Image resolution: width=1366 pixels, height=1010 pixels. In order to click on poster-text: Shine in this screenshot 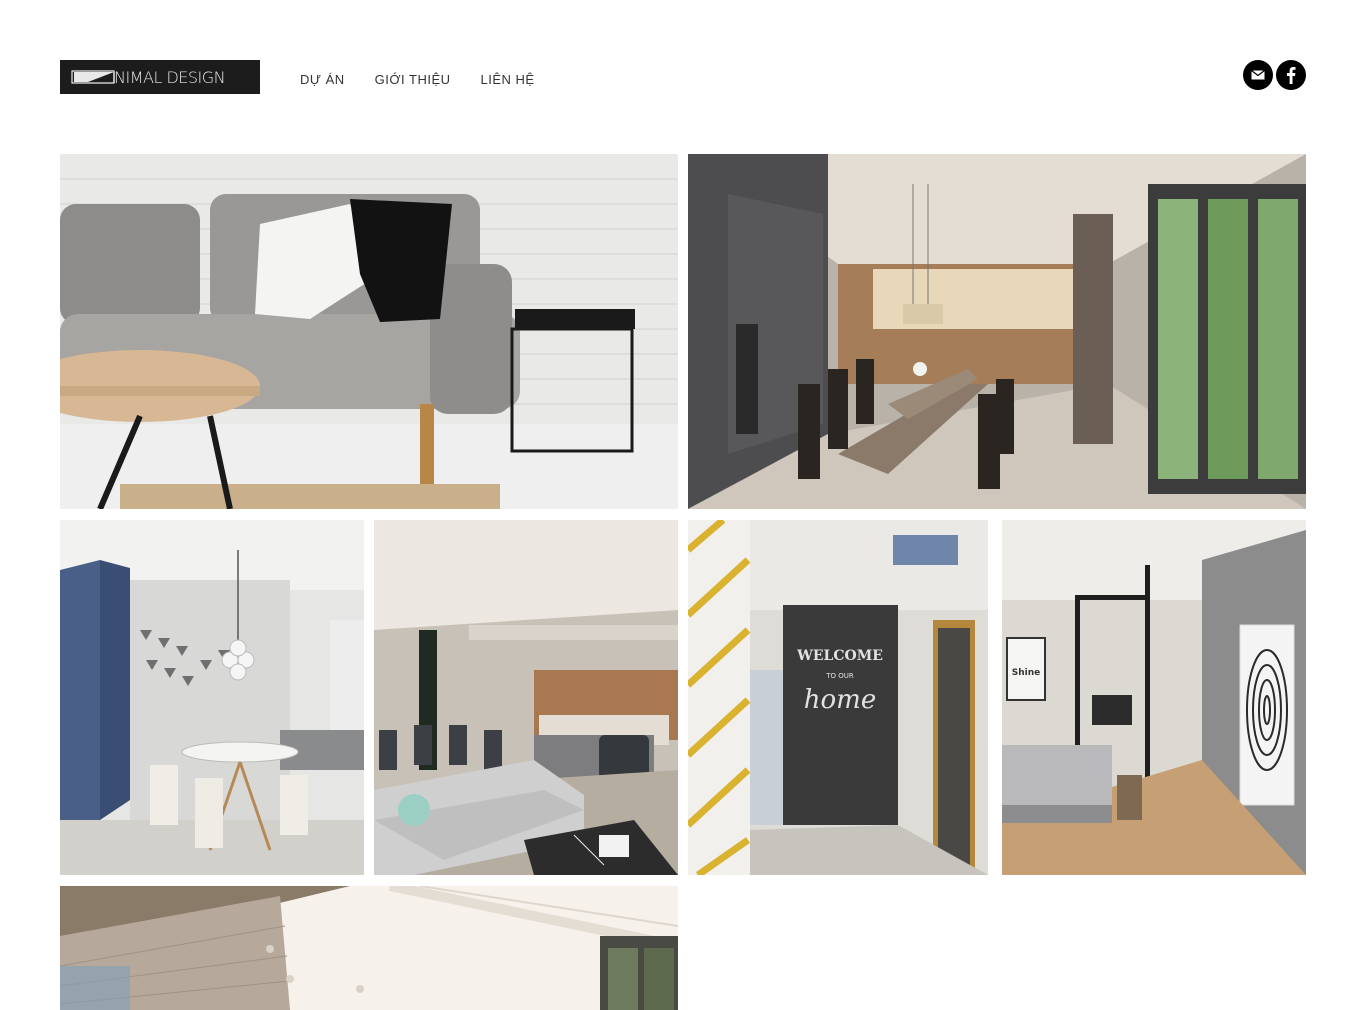, I will do `click(1026, 673)`.